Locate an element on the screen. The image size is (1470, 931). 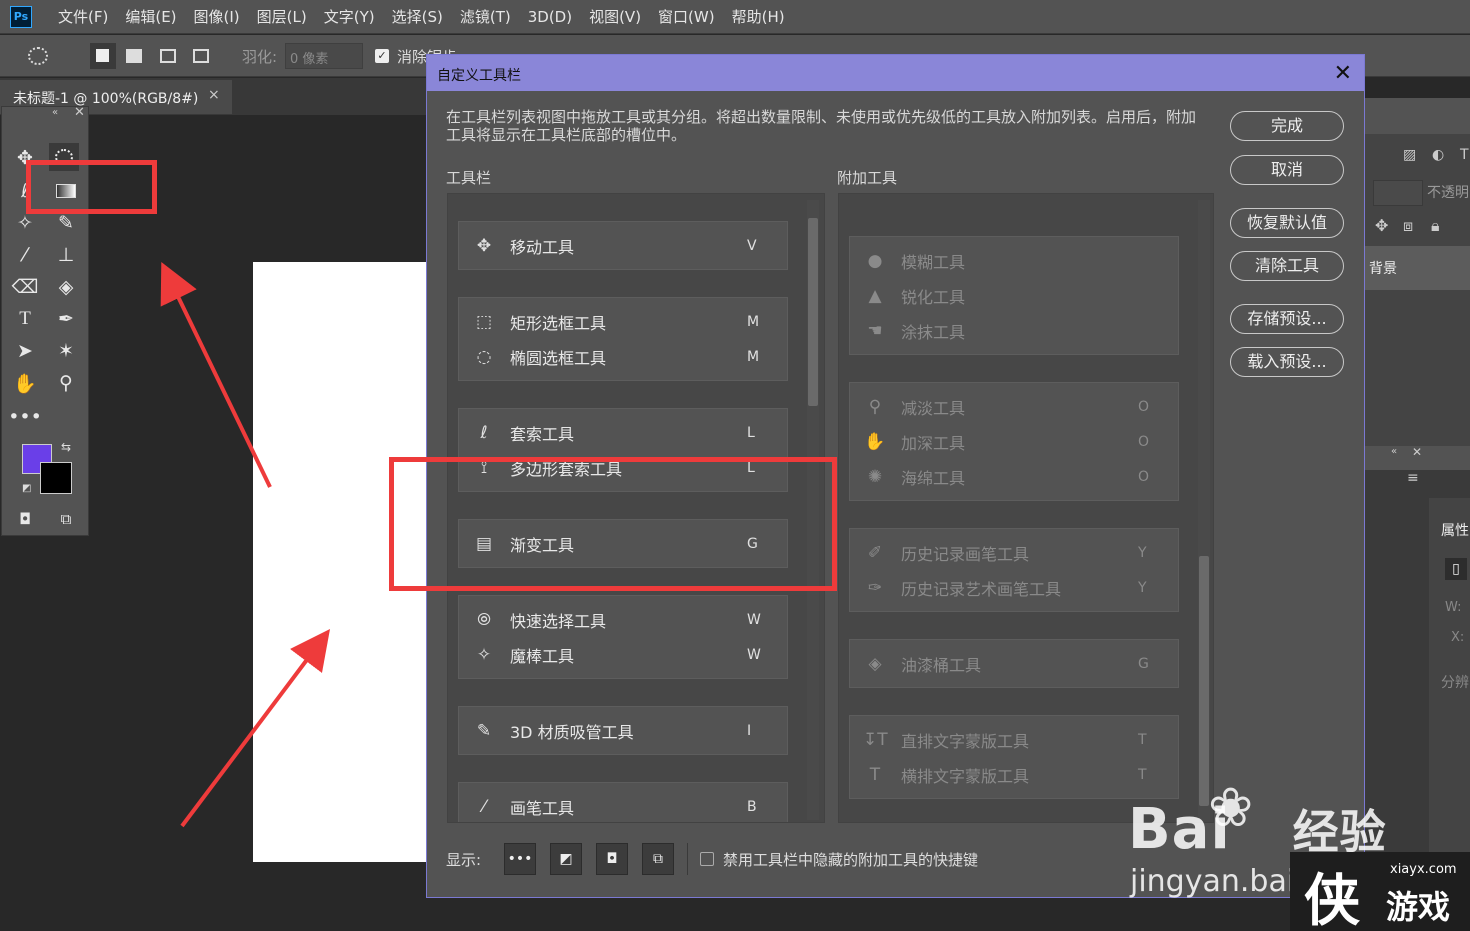
xiayx-logo: 侠 is located at coordinates (1332, 900).